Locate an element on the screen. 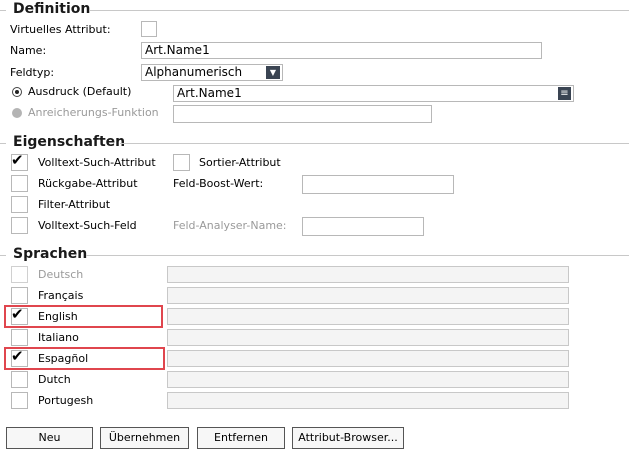 This screenshot has width=629, height=454. language-label-dutch: Dutch is located at coordinates (54, 379).